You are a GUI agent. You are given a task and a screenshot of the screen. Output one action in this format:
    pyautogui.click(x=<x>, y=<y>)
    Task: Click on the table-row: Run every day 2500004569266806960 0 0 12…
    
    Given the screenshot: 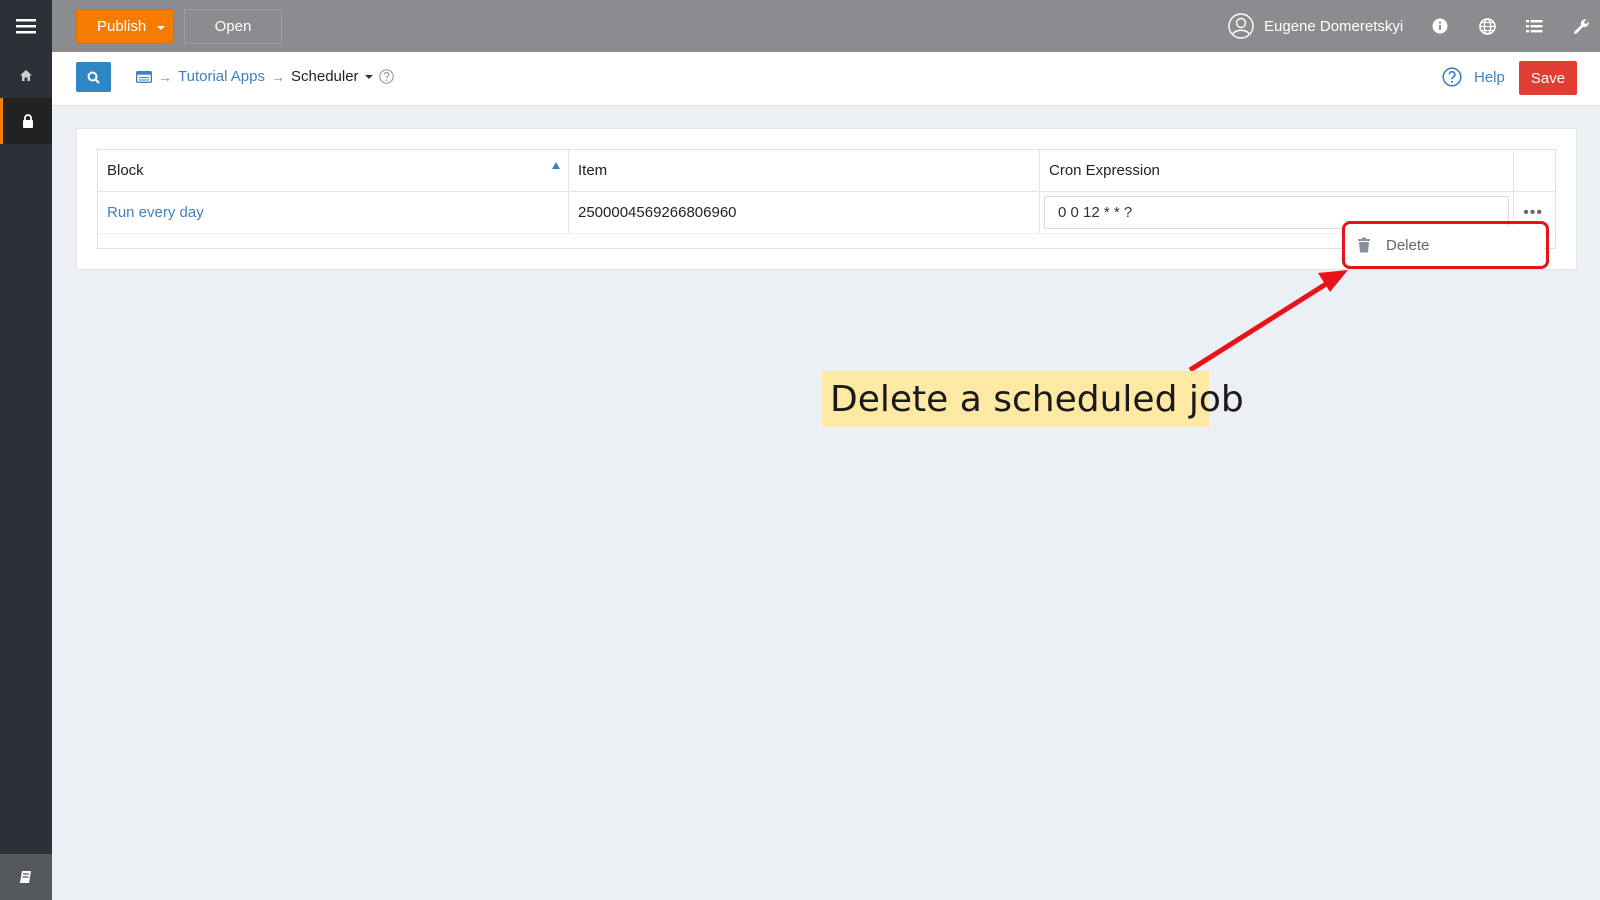 What is the action you would take?
    pyautogui.click(x=826, y=213)
    